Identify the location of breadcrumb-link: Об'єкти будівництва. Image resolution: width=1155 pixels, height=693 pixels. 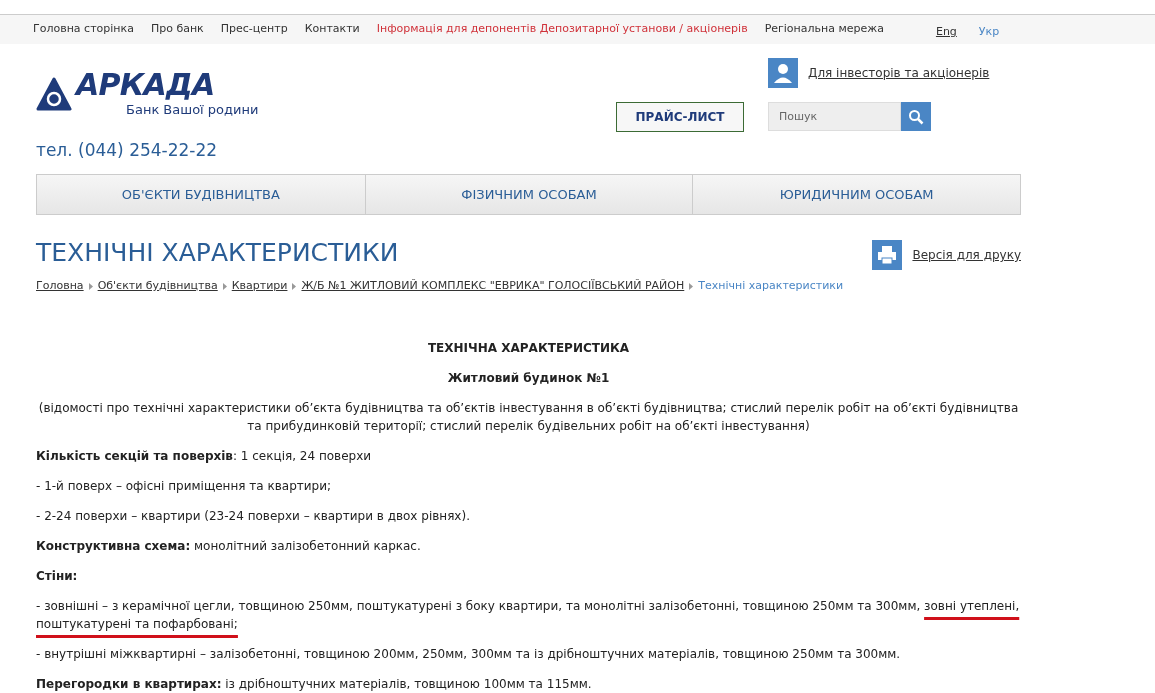
(157, 286).